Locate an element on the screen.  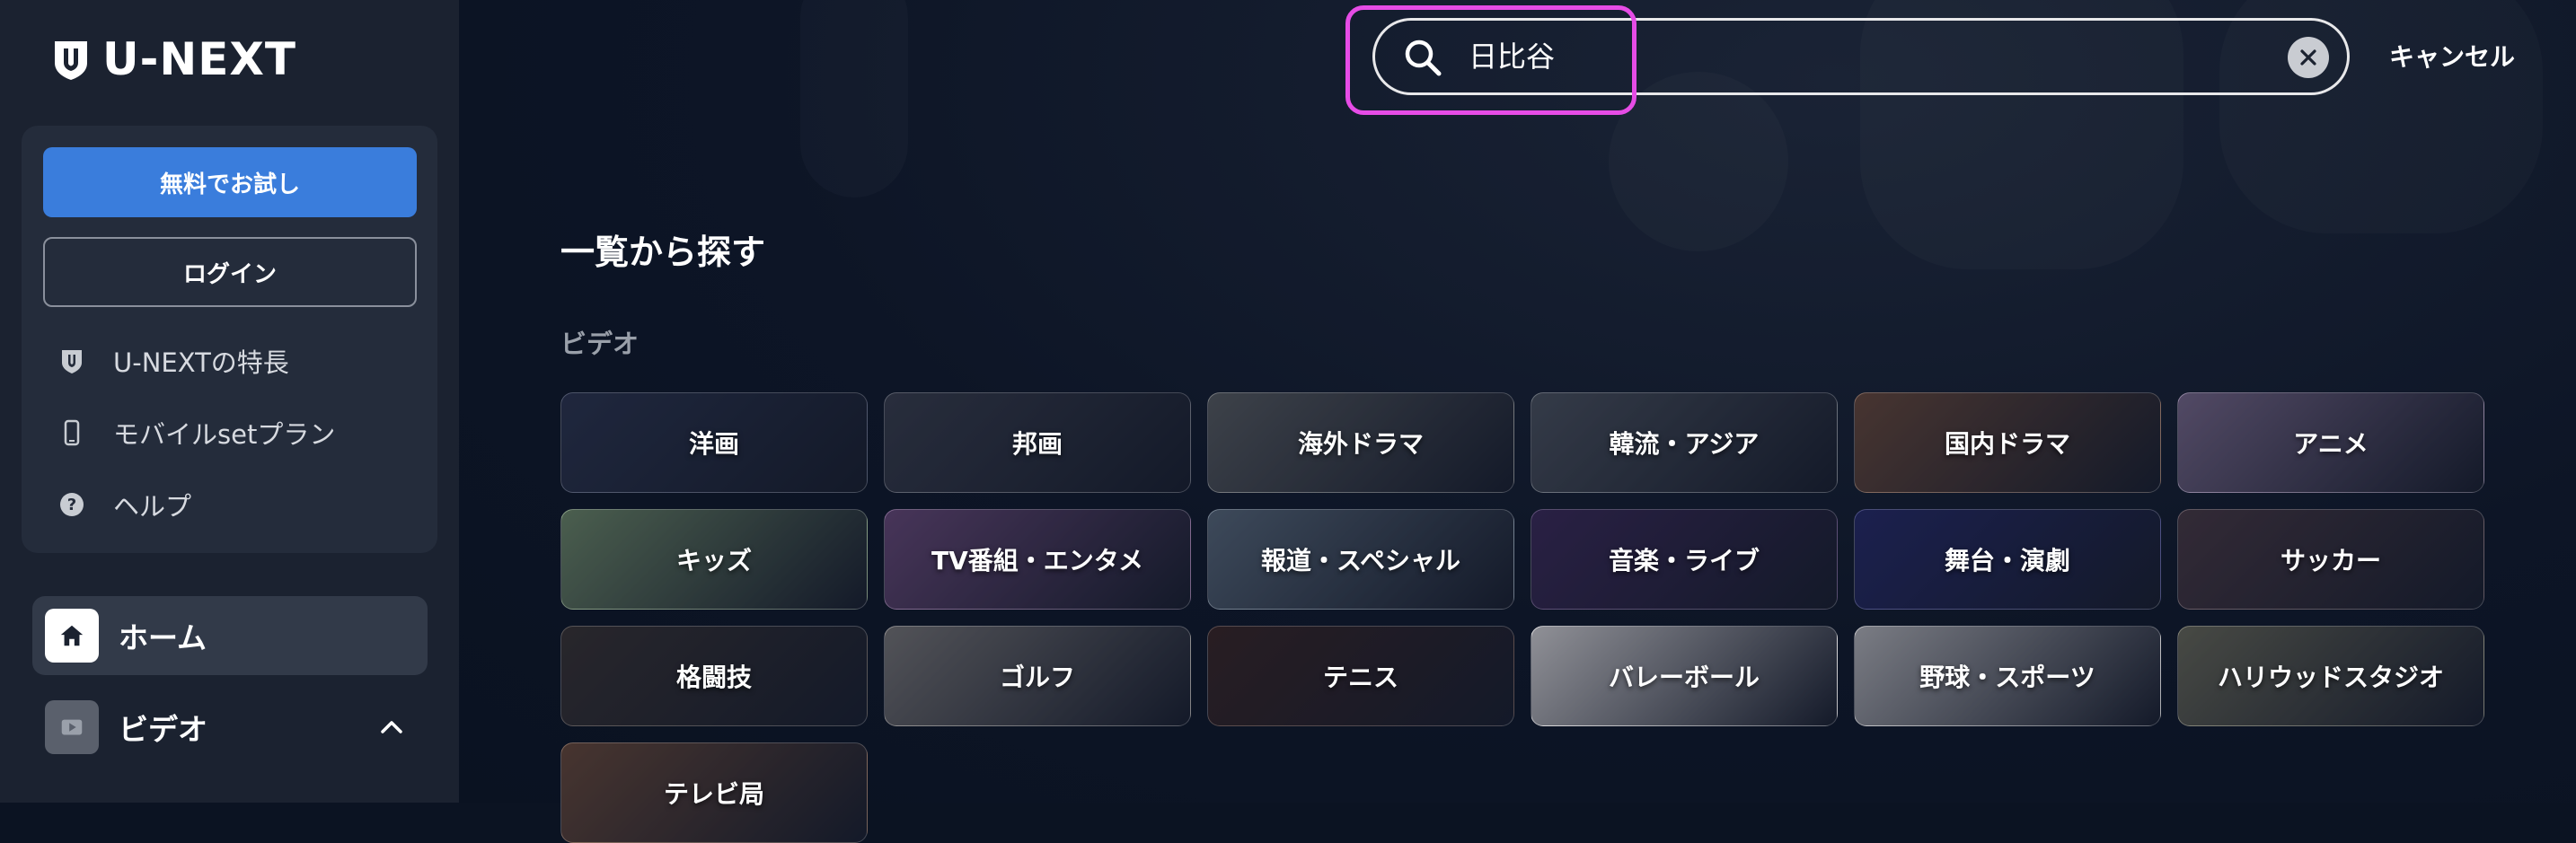
clear-search-button is located at coordinates (2308, 58).